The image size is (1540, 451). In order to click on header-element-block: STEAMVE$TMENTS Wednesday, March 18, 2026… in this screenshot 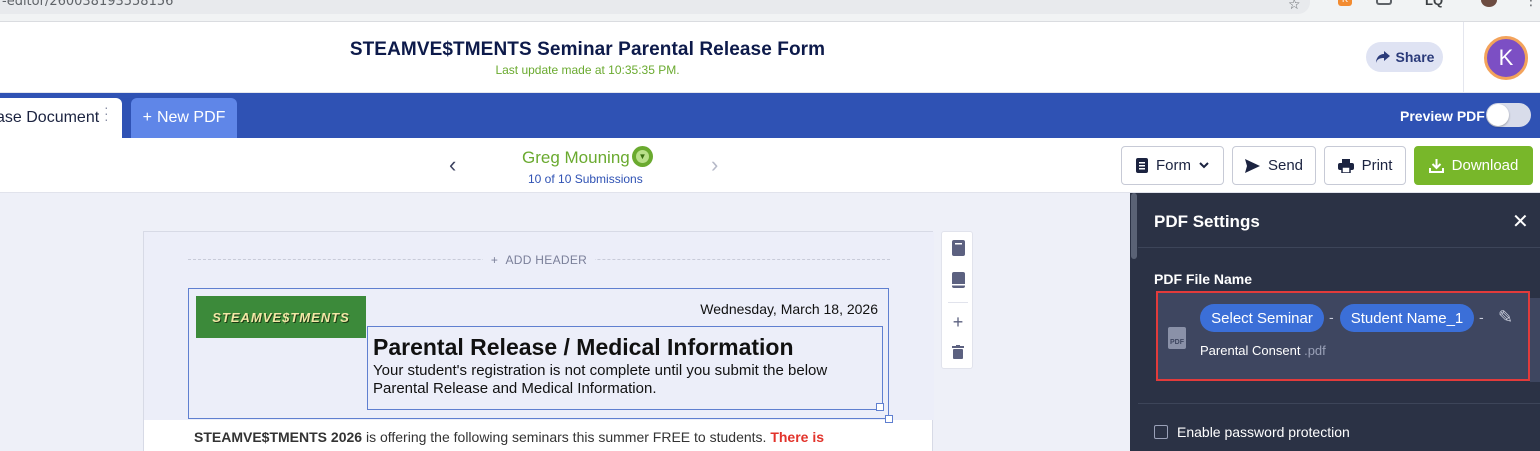, I will do `click(540, 355)`.